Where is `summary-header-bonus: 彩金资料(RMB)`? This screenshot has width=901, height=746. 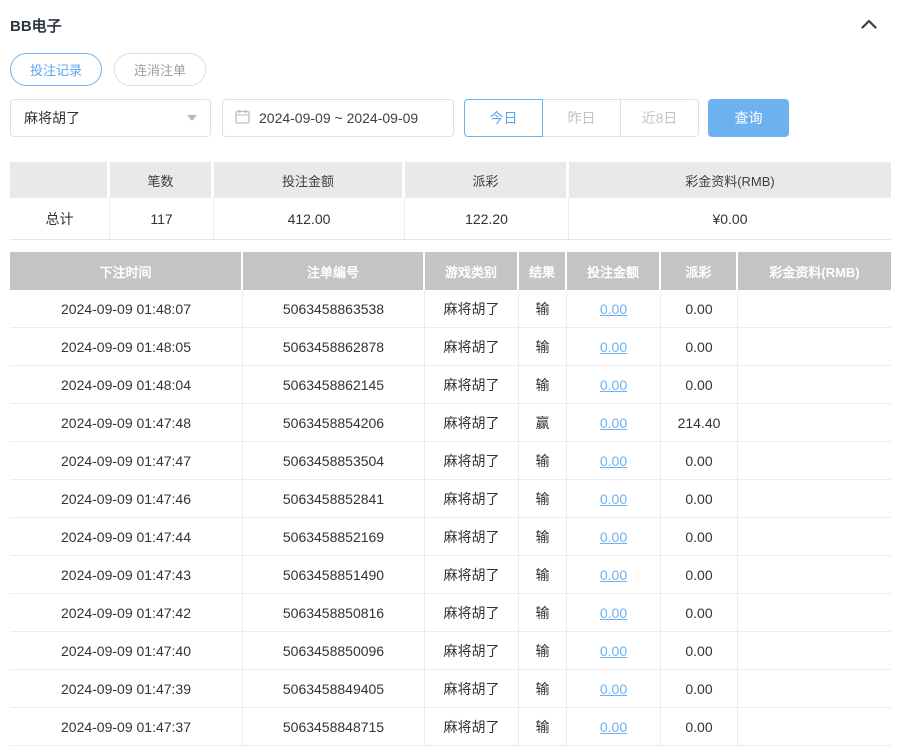
summary-header-bonus: 彩金资料(RMB) is located at coordinates (730, 180).